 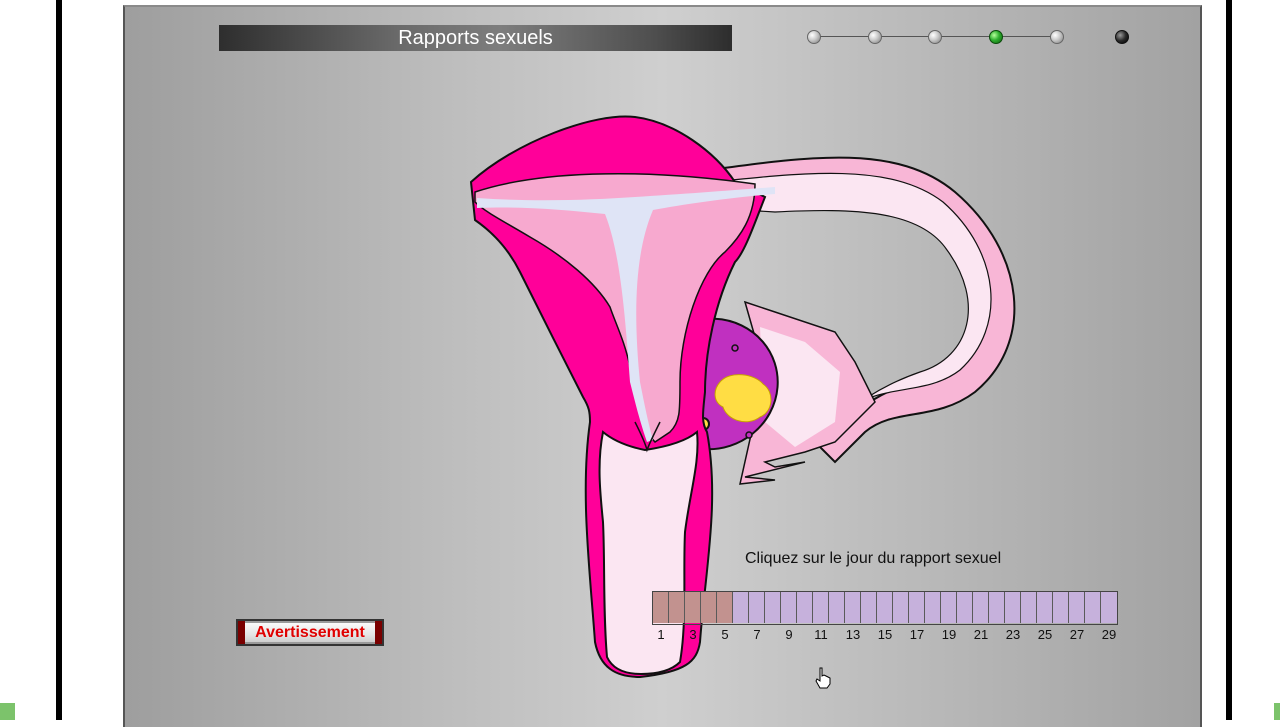 What do you see at coordinates (757, 634) in the screenshot?
I see `cycle-day-label: 7` at bounding box center [757, 634].